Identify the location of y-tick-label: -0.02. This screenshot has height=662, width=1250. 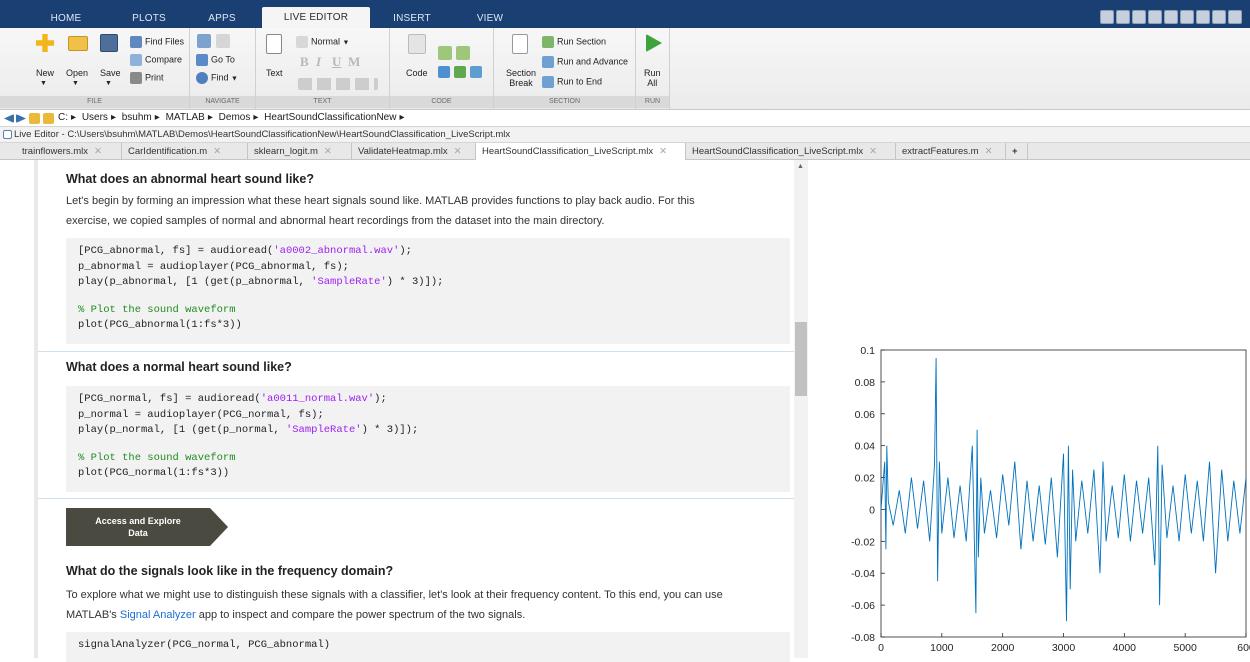
(863, 542).